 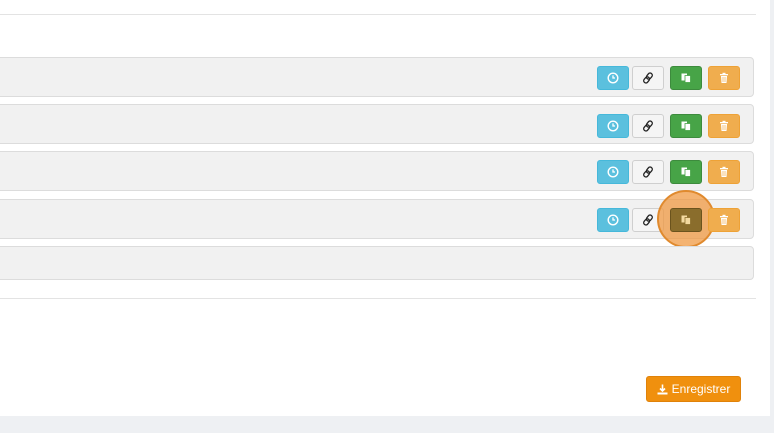 What do you see at coordinates (378, 298) in the screenshot?
I see `divider-bottom` at bounding box center [378, 298].